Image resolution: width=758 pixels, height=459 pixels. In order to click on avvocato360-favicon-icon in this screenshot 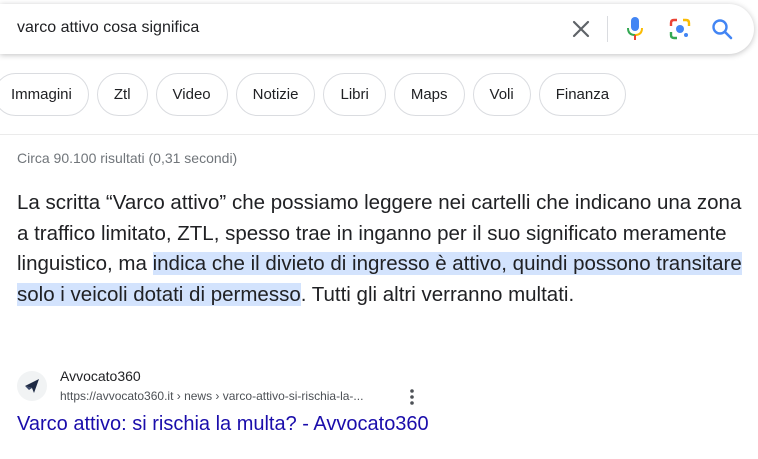, I will do `click(32, 386)`.